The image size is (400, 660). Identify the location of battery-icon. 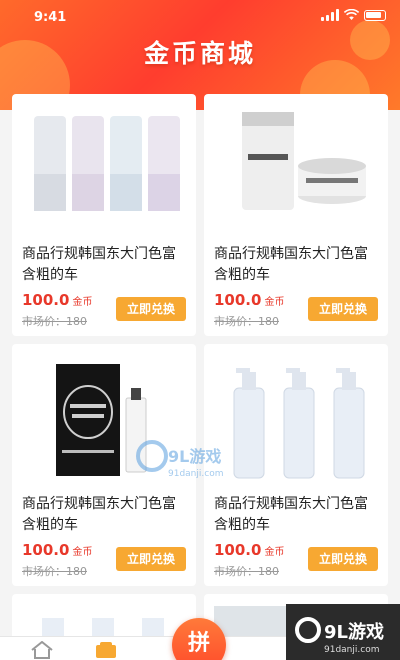
(375, 15).